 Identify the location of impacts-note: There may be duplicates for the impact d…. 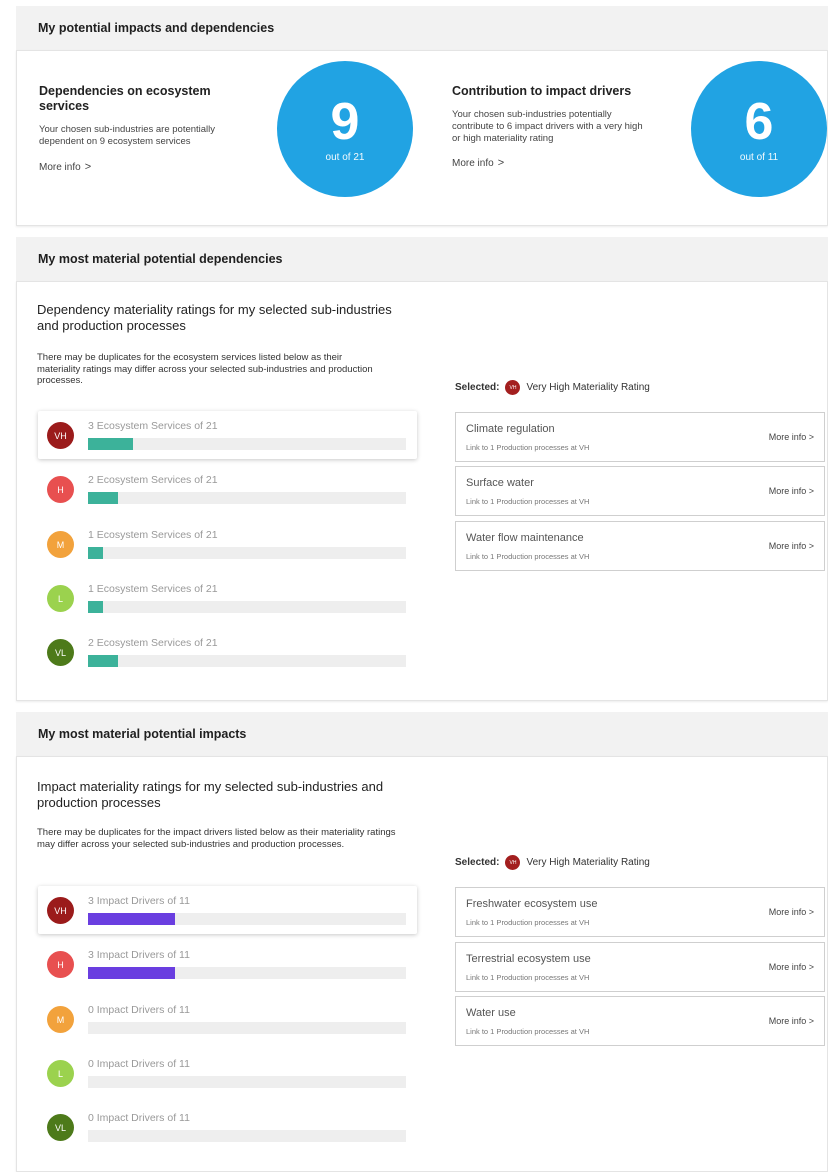
(216, 838).